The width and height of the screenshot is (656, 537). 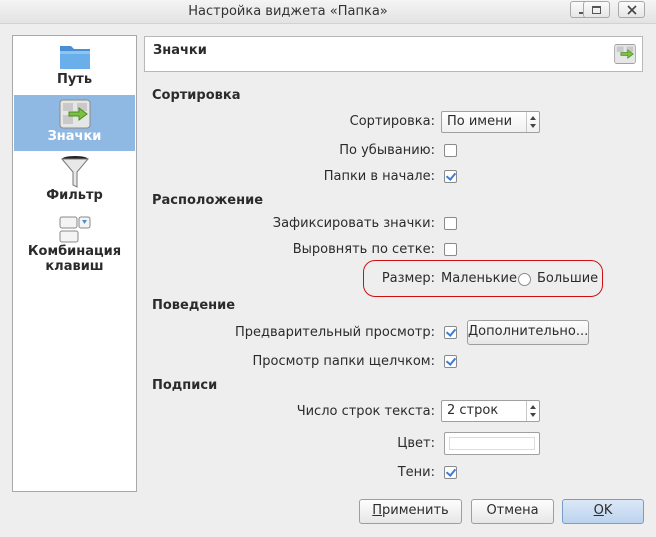 I want to click on align-grid-label: Выровнять по сетке:, so click(x=363, y=249).